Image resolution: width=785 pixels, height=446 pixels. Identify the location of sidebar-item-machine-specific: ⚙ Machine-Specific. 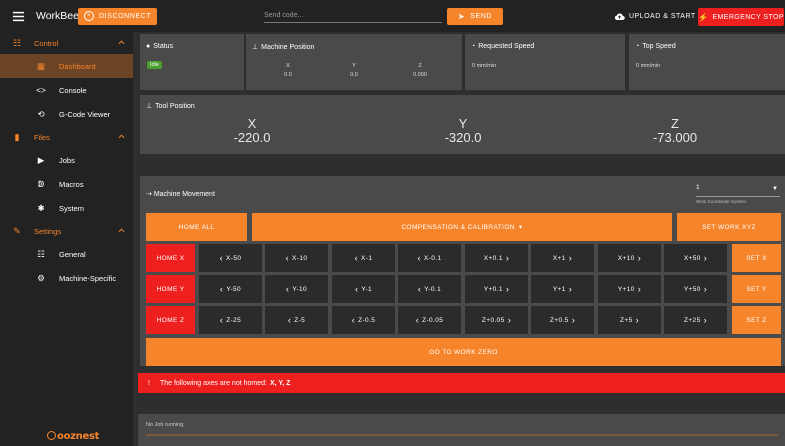
(66, 278).